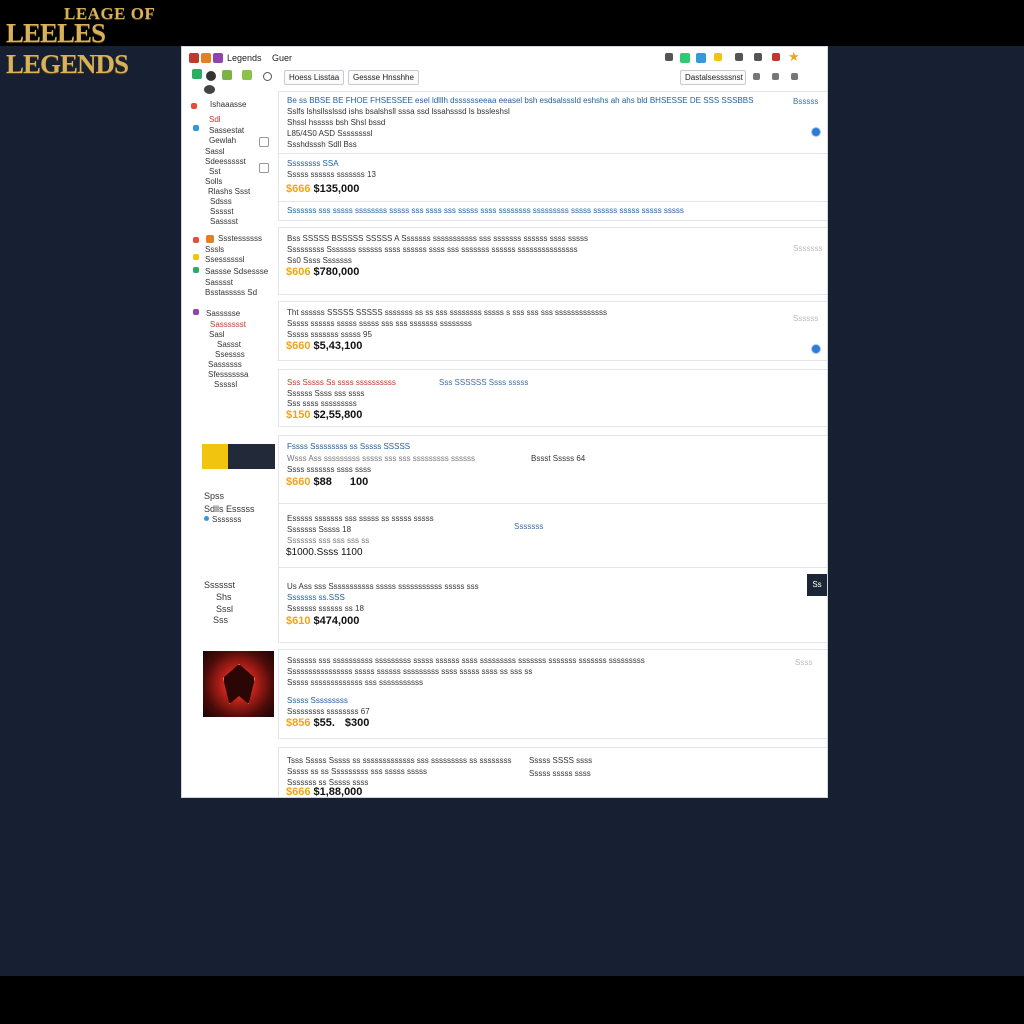 This screenshot has width=1024, height=1024. Describe the element at coordinates (225, 161) in the screenshot. I see `sidebar-item: Sdeessssst` at that location.